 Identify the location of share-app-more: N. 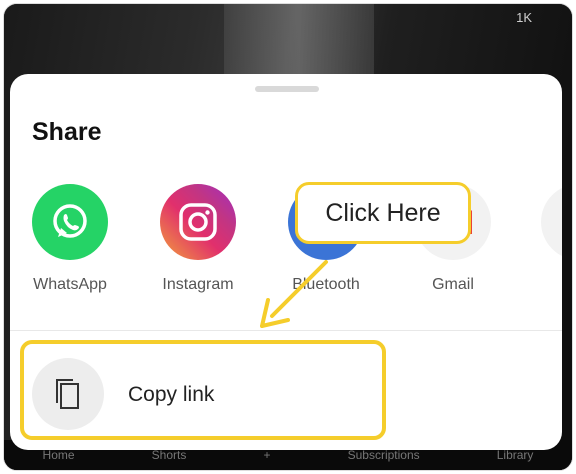
(543, 239).